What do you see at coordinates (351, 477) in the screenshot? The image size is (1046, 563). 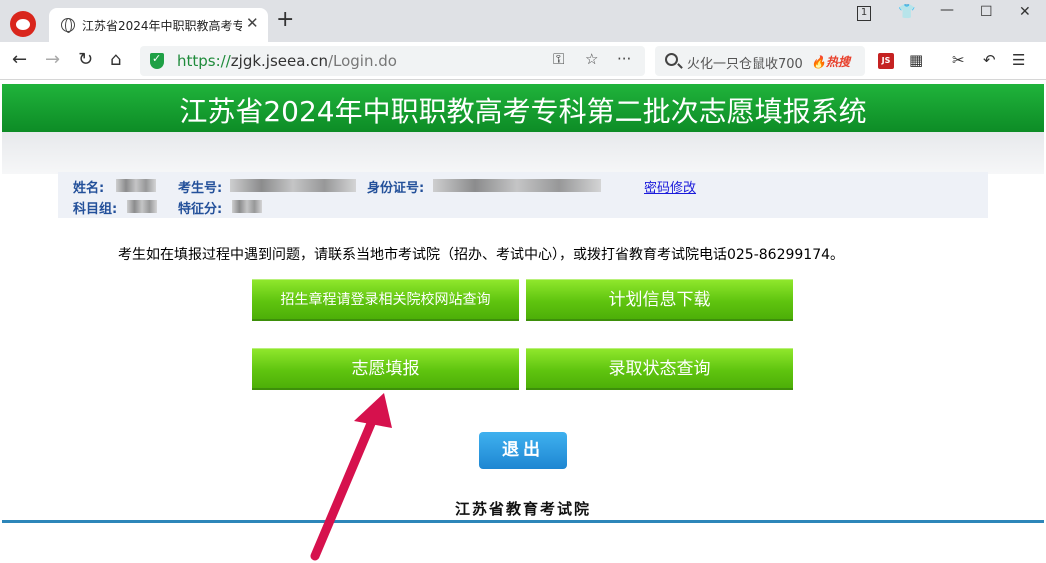 I see `annotation-arrow-icon` at bounding box center [351, 477].